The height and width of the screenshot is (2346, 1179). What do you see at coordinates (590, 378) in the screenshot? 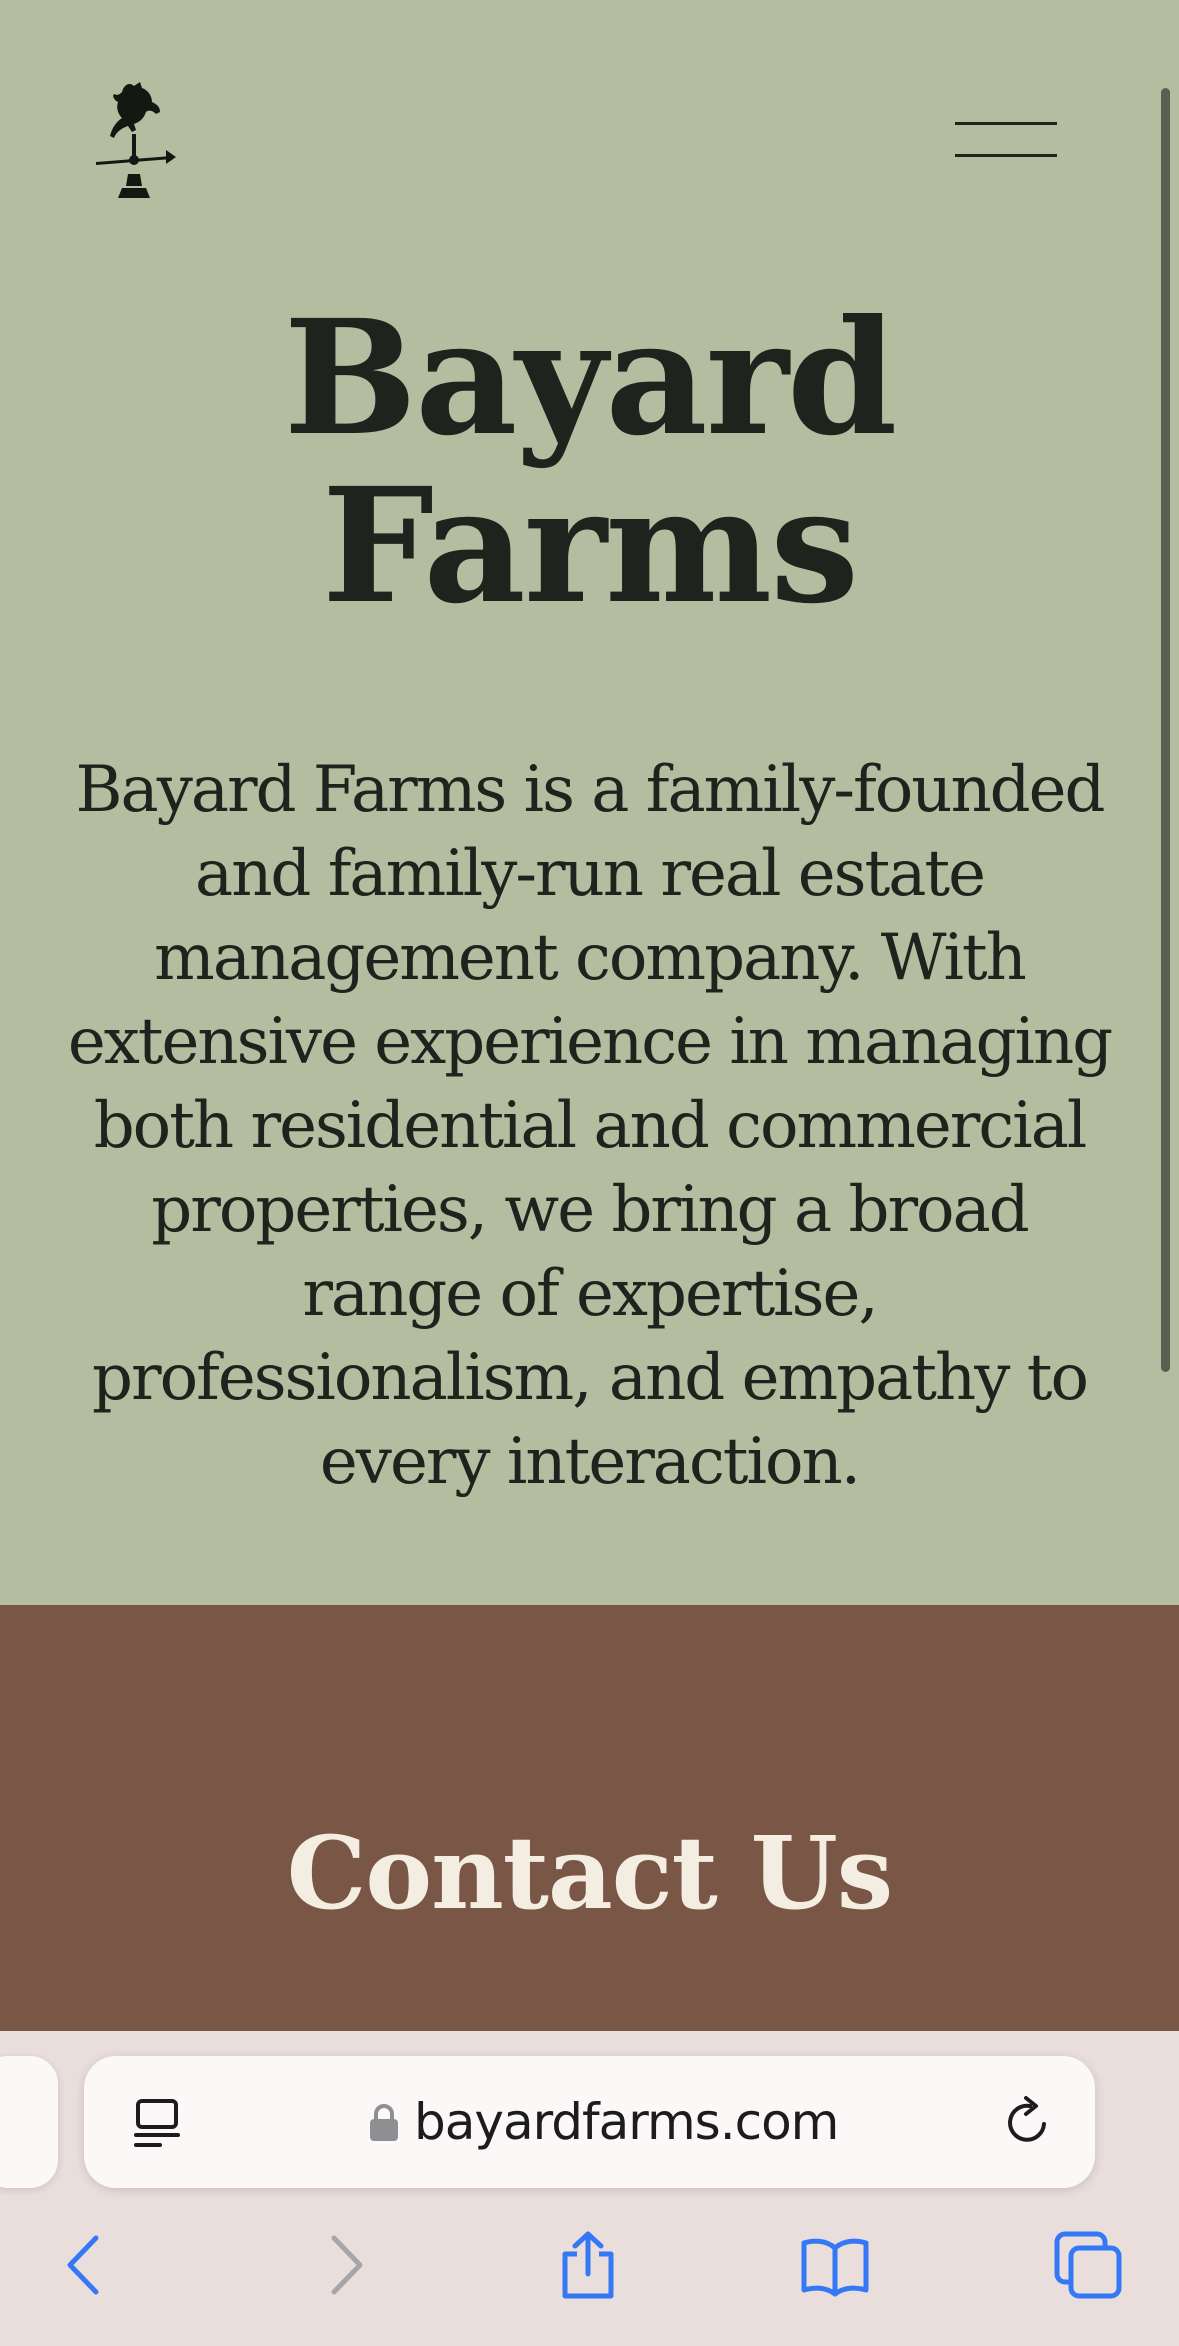
I see `title-line-1: Bayard` at bounding box center [590, 378].